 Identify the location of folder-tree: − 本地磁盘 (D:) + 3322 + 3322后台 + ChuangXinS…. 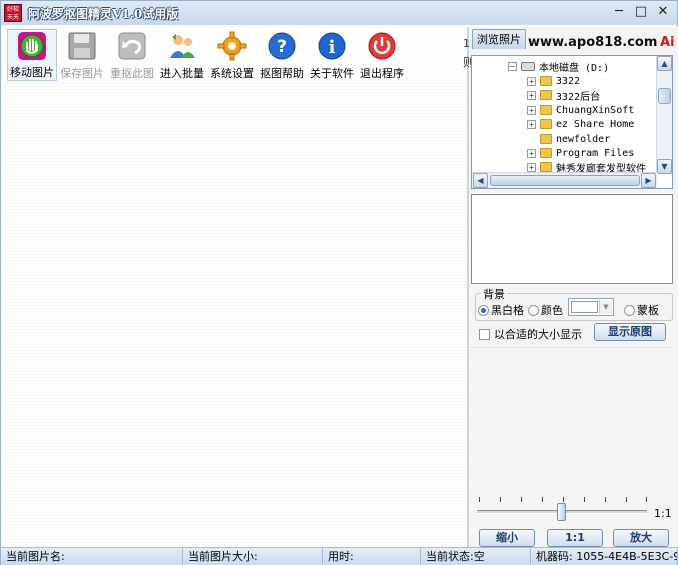
(572, 122).